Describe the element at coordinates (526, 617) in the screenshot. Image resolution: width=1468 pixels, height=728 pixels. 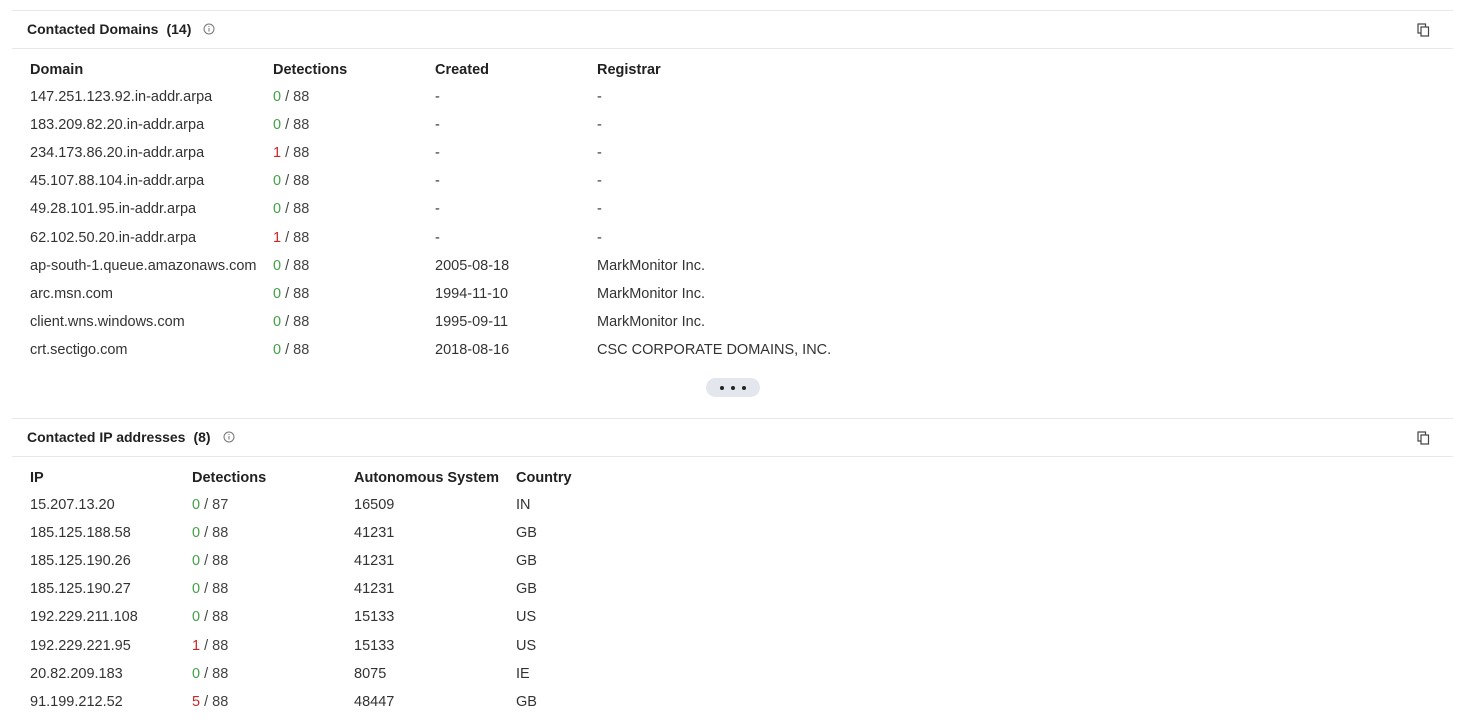
I see `country-cell: US` at that location.